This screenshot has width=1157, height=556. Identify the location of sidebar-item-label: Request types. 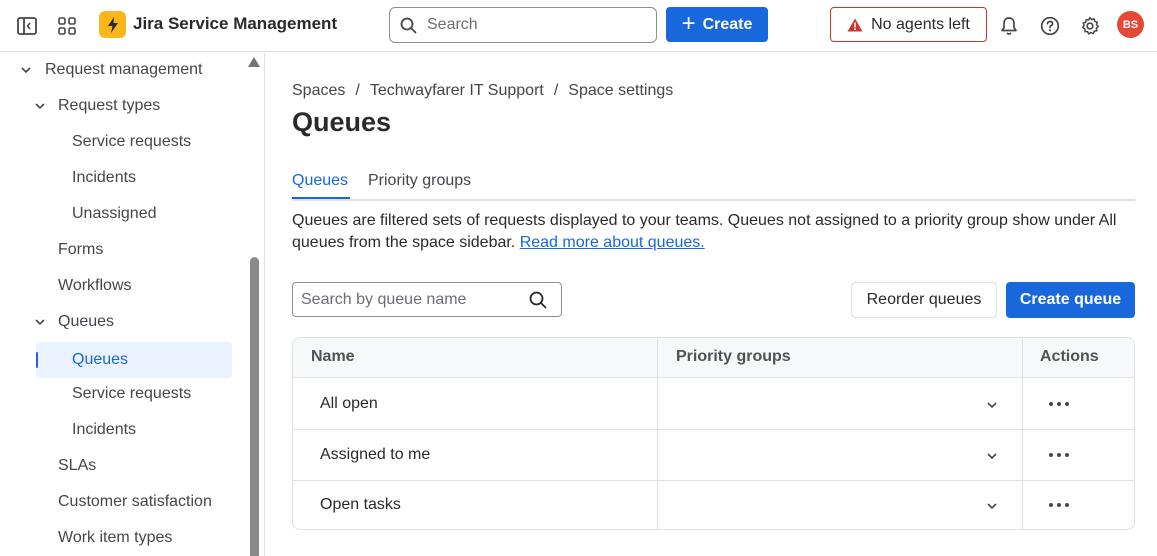
(109, 105).